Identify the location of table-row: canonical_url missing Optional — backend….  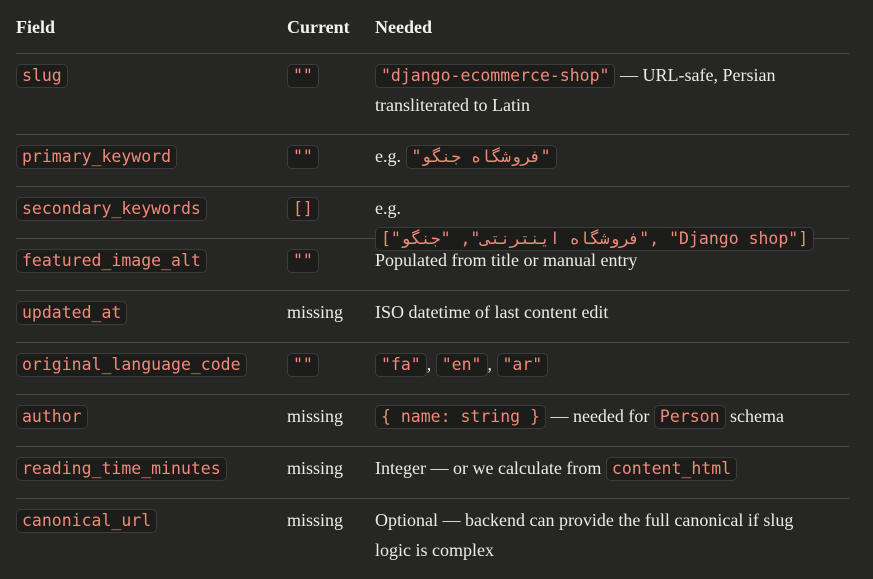
(432, 539).